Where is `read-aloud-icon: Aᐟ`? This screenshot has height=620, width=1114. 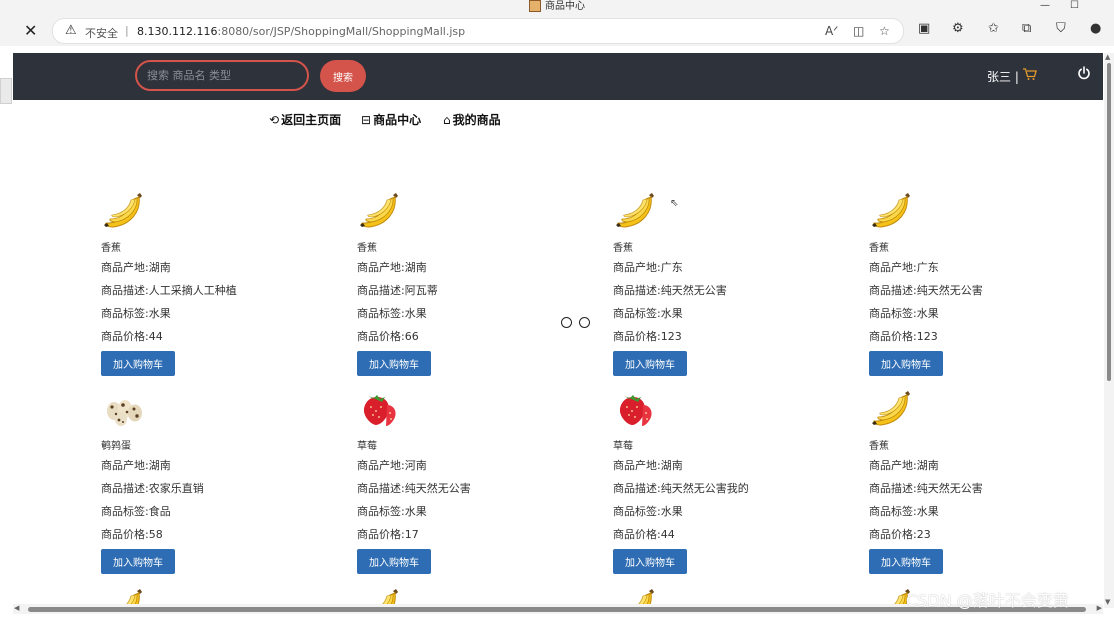 read-aloud-icon: Aᐟ is located at coordinates (831, 31).